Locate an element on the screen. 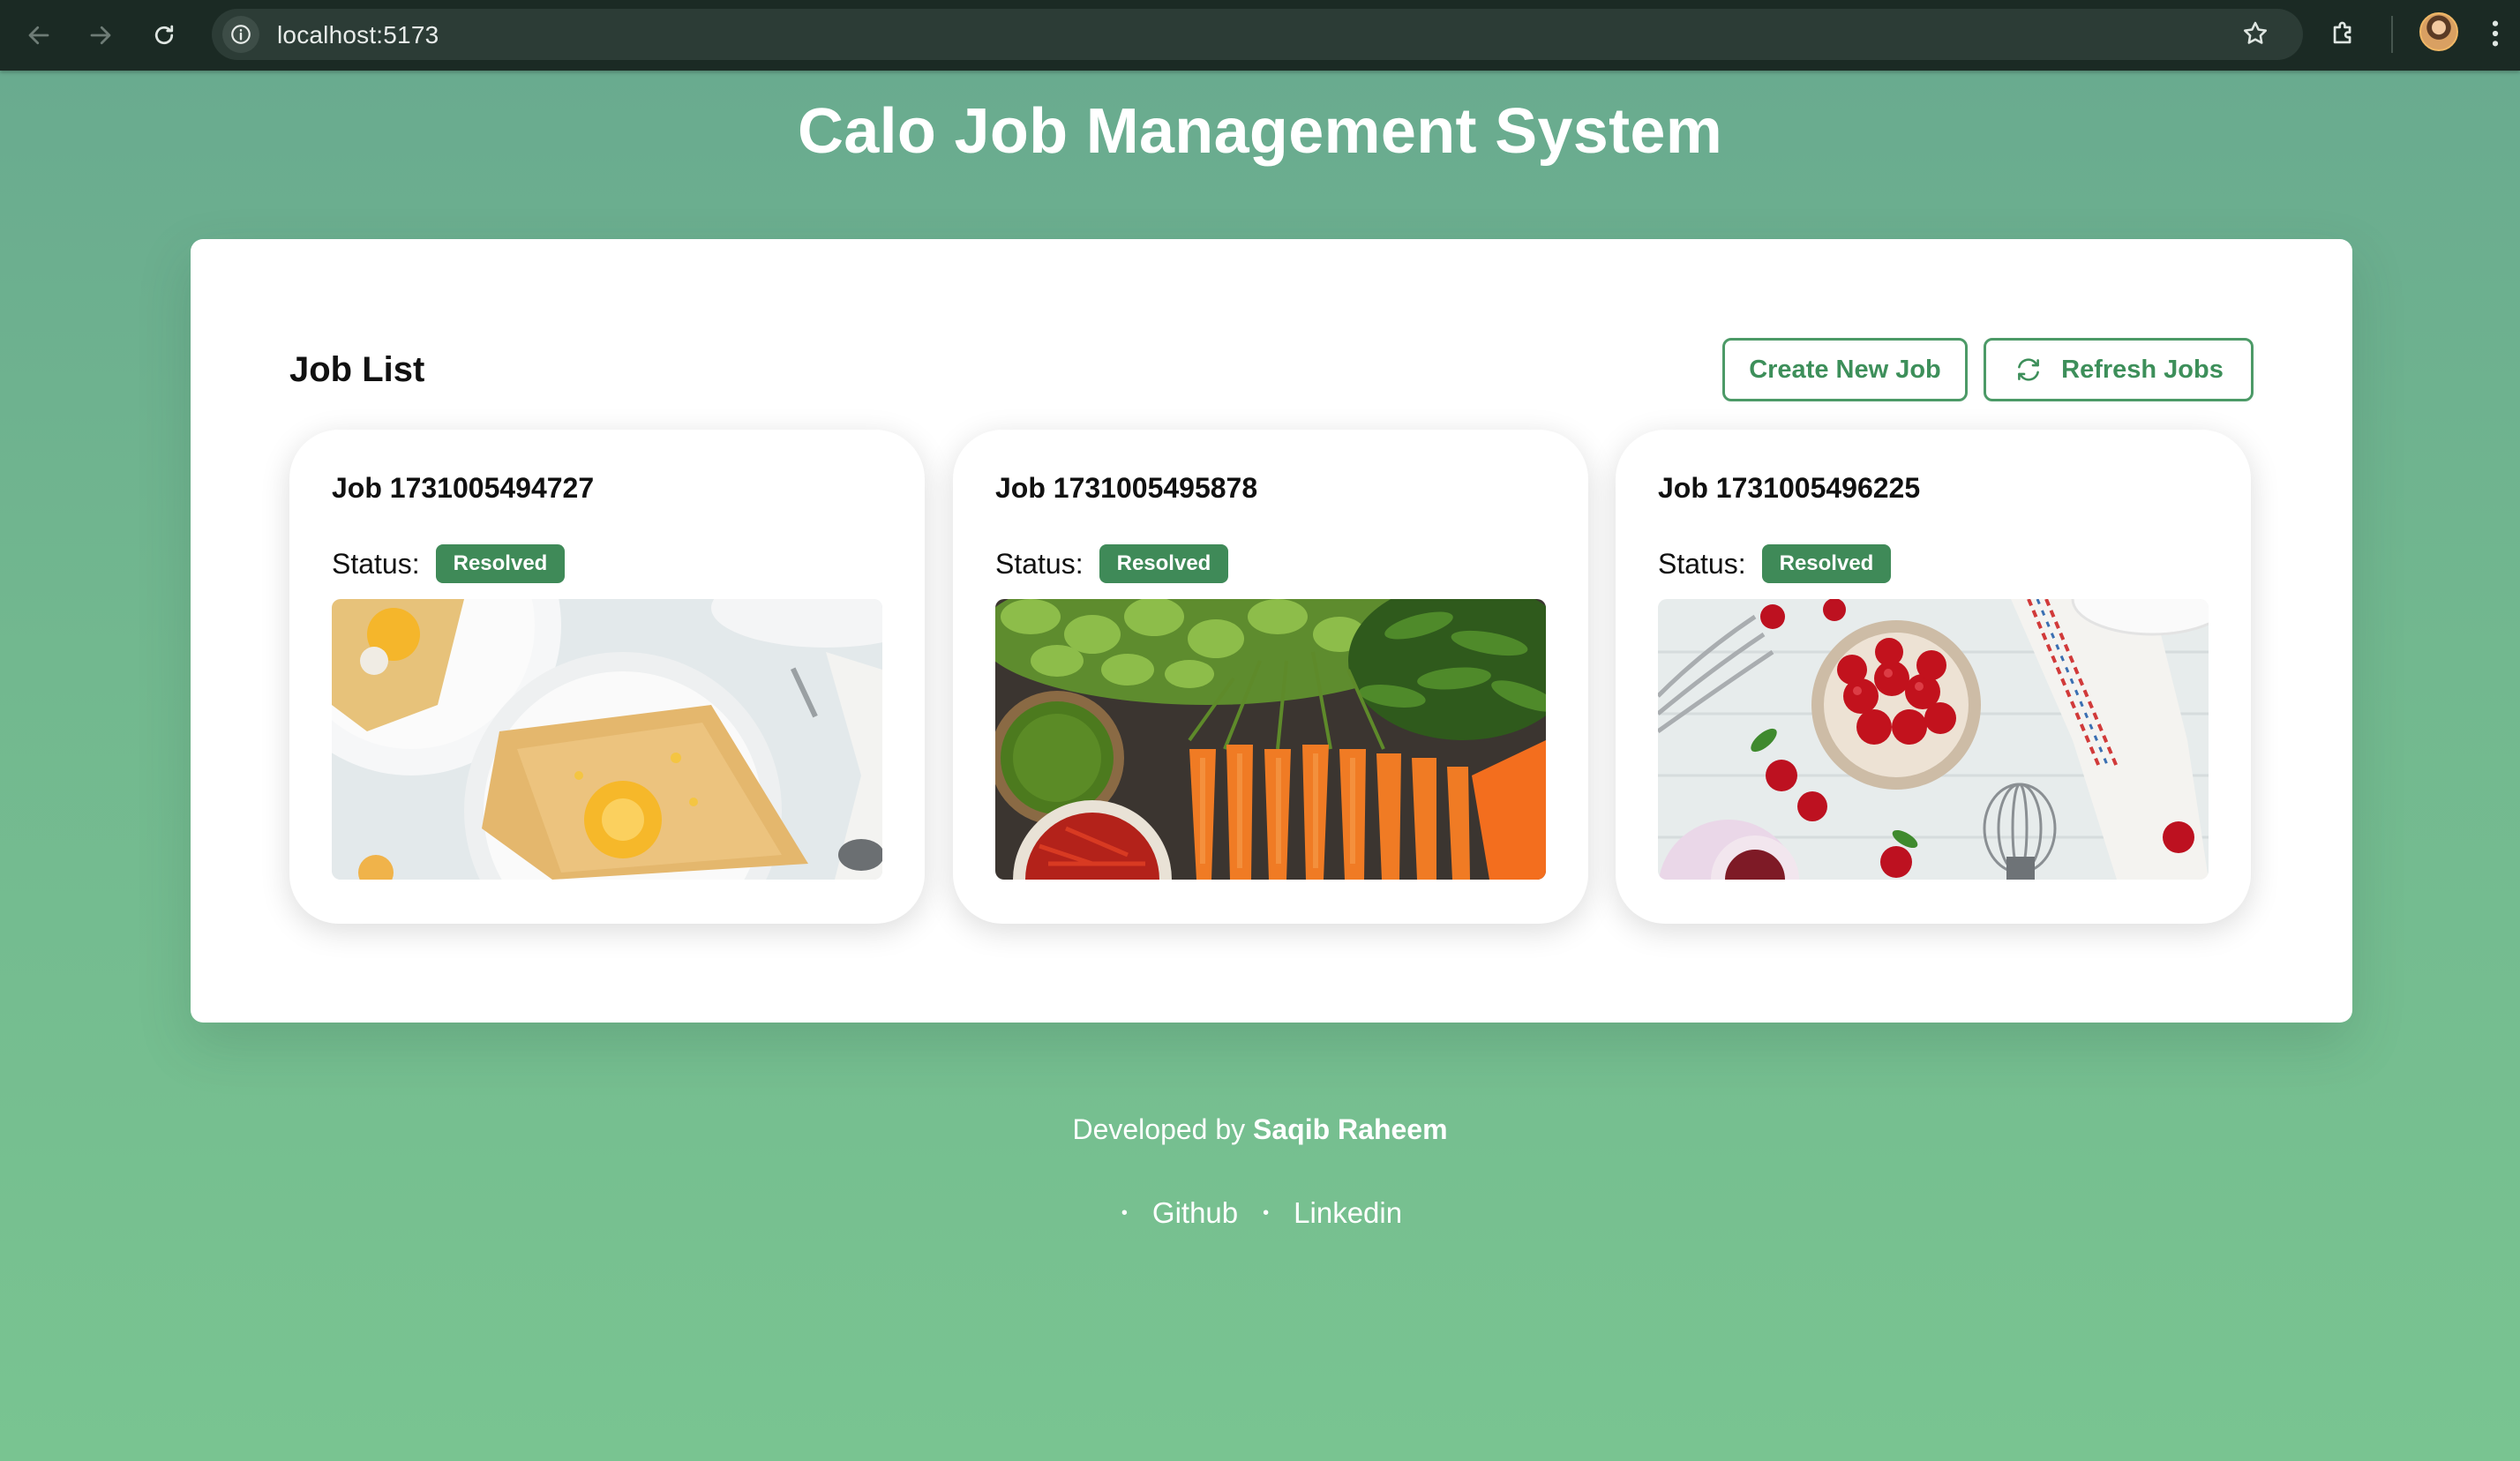 The height and width of the screenshot is (1461, 2520). extensions-button is located at coordinates (2343, 33).